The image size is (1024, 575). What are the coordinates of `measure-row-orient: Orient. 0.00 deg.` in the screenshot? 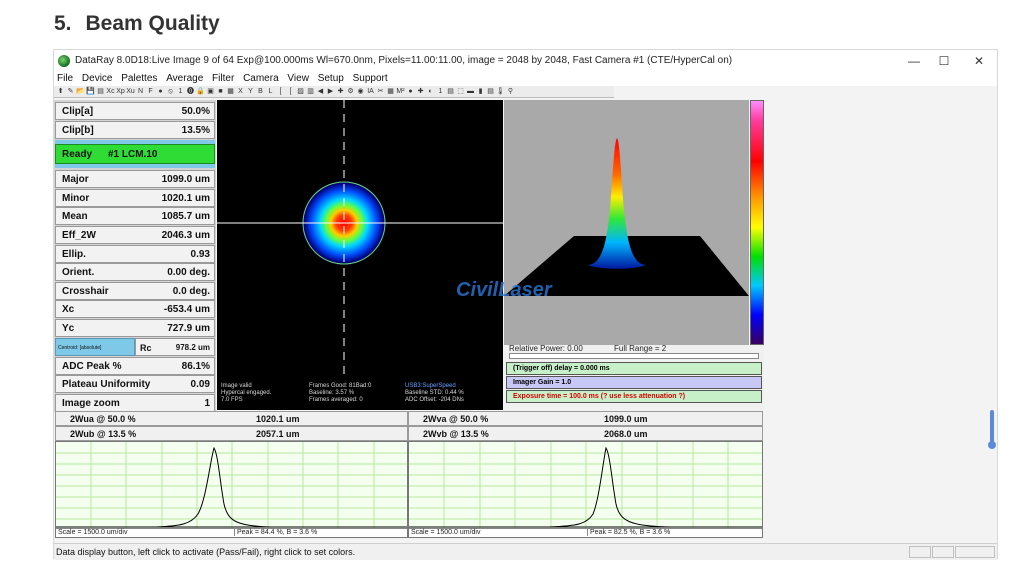 It's located at (135, 272).